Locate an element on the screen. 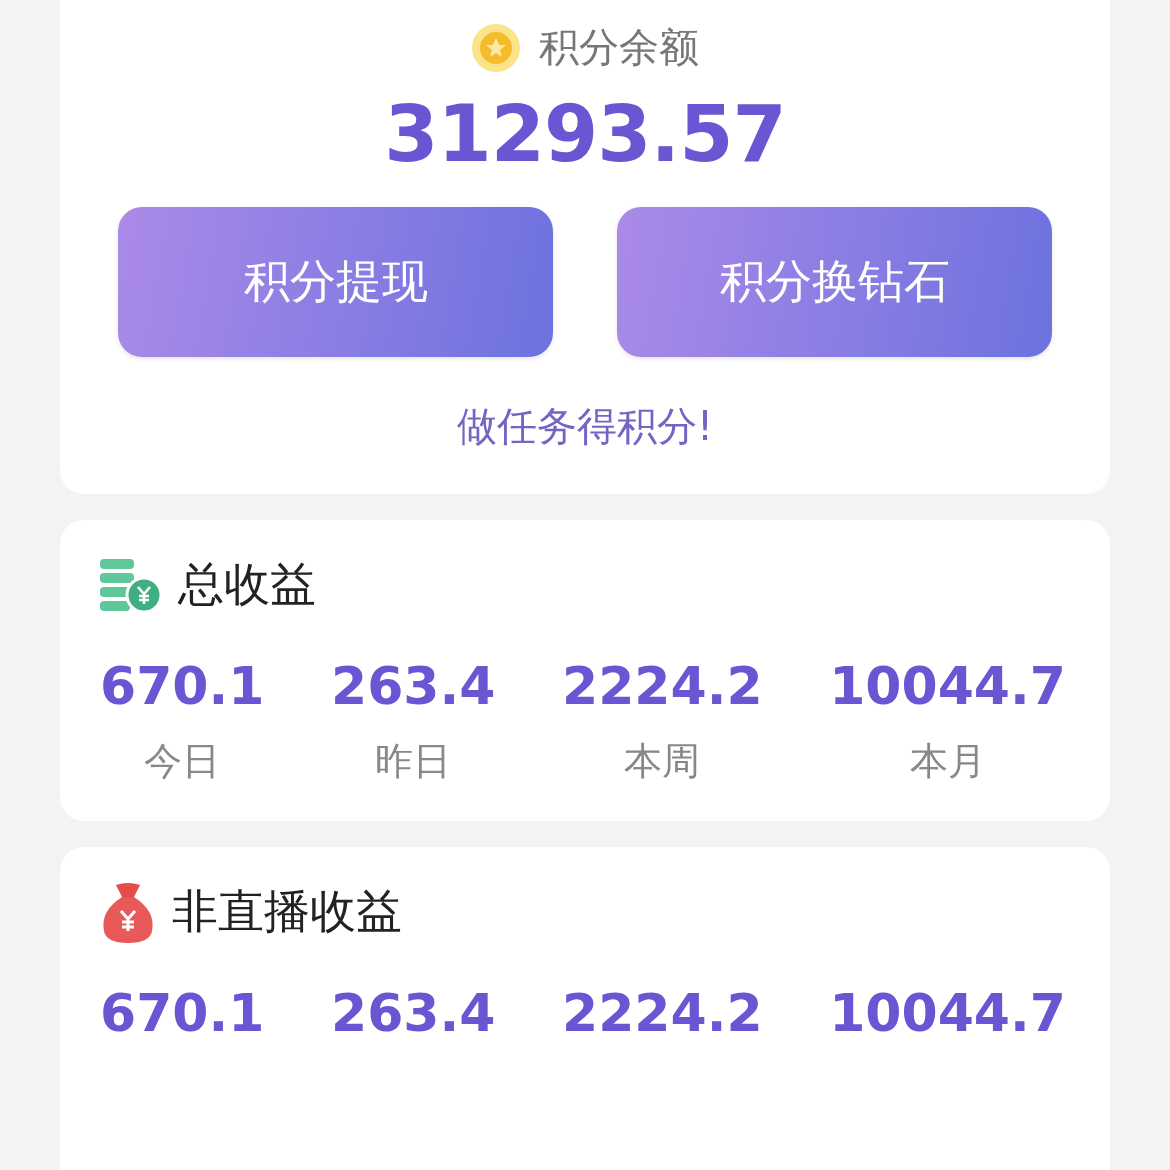 This screenshot has width=1170, height=1170. money-bag-icon is located at coordinates (128, 912).